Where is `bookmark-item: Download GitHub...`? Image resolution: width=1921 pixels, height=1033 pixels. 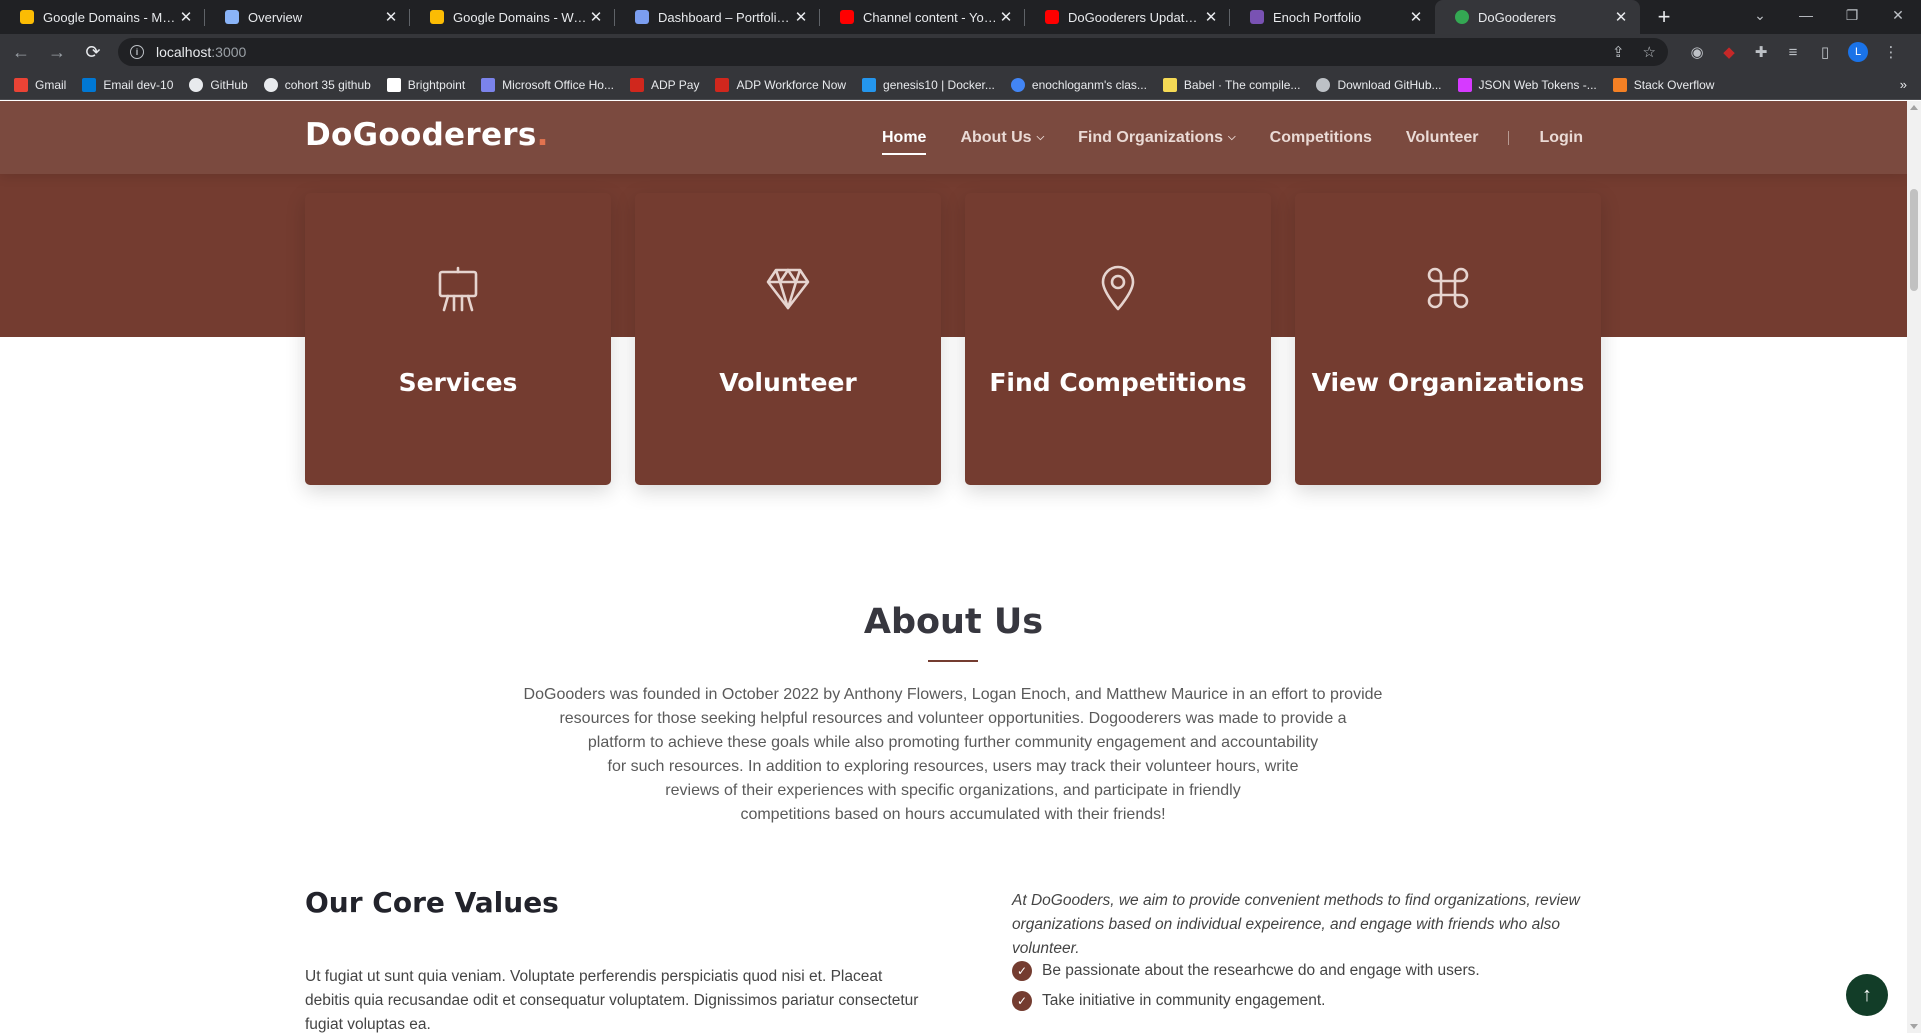 bookmark-item: Download GitHub... is located at coordinates (1379, 84).